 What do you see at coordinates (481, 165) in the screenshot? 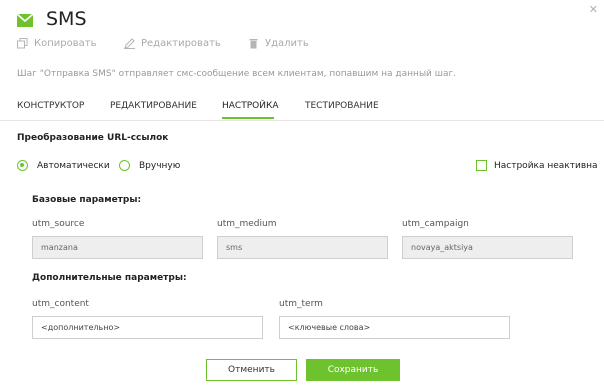
I see `inactive-checkbox` at bounding box center [481, 165].